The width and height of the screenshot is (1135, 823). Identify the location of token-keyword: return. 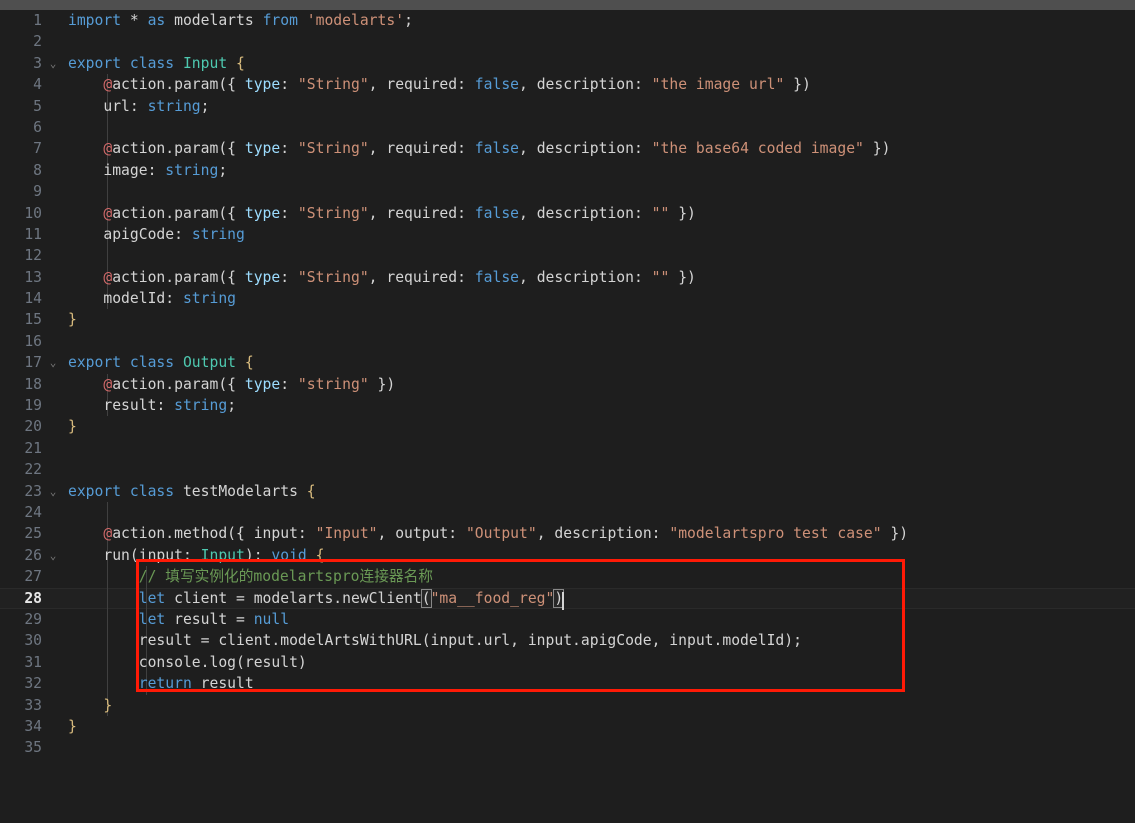
(165, 684).